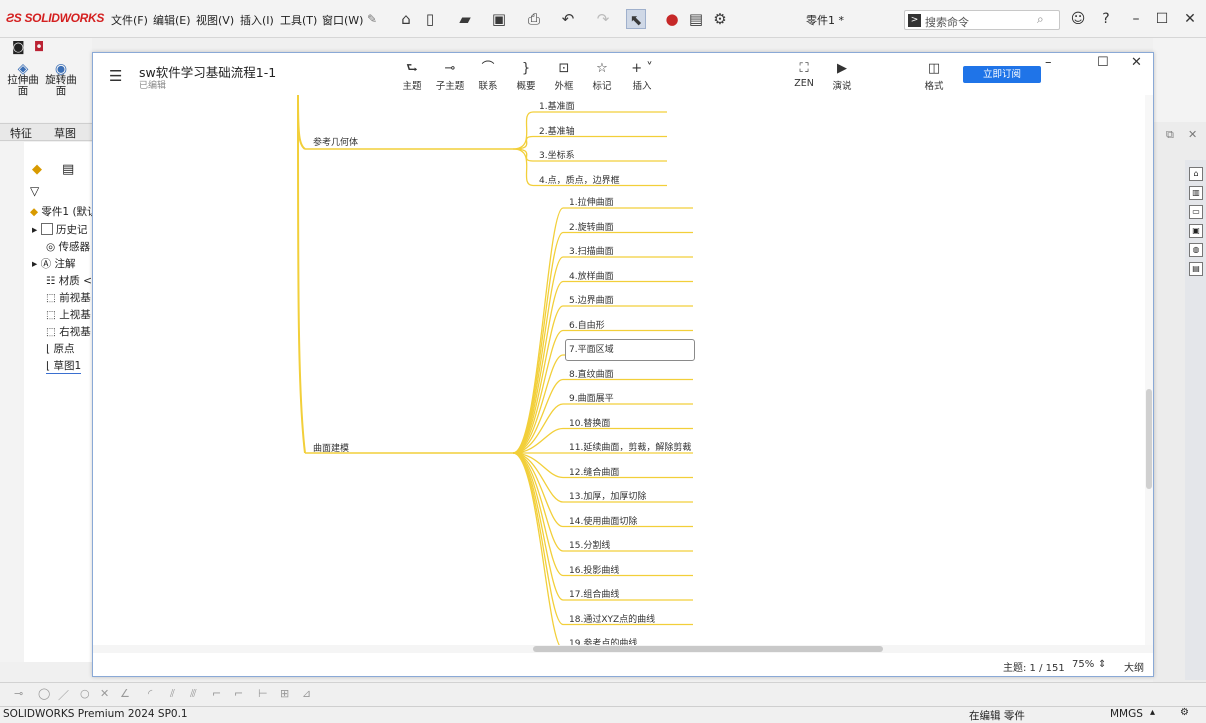 The width and height of the screenshot is (1206, 723). I want to click on mm-close-icon: ✕, so click(1136, 62).